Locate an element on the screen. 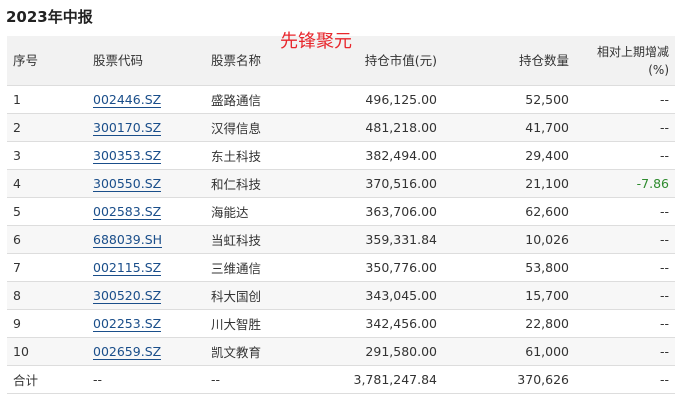 Image resolution: width=682 pixels, height=408 pixels. cell-name: 东土科技 is located at coordinates (249, 155).